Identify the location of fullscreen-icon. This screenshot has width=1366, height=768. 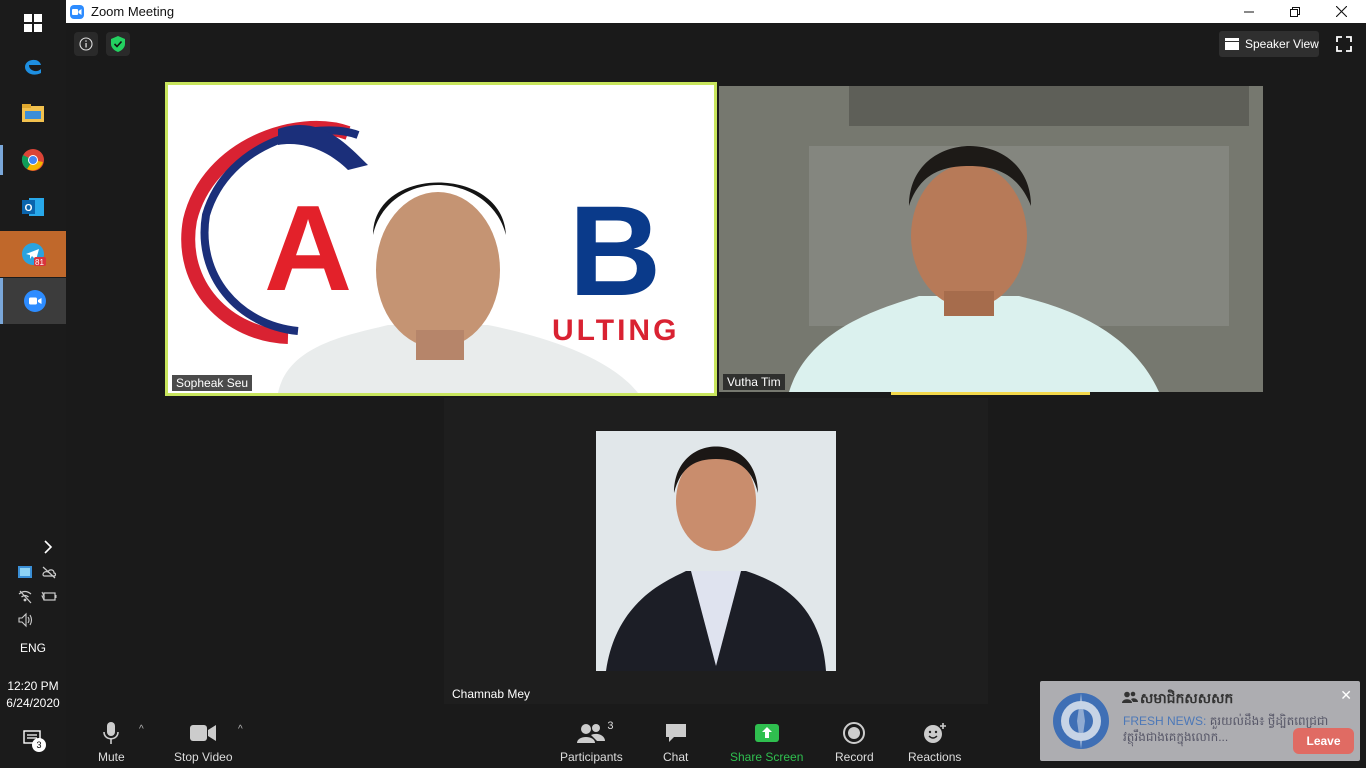
(1344, 44).